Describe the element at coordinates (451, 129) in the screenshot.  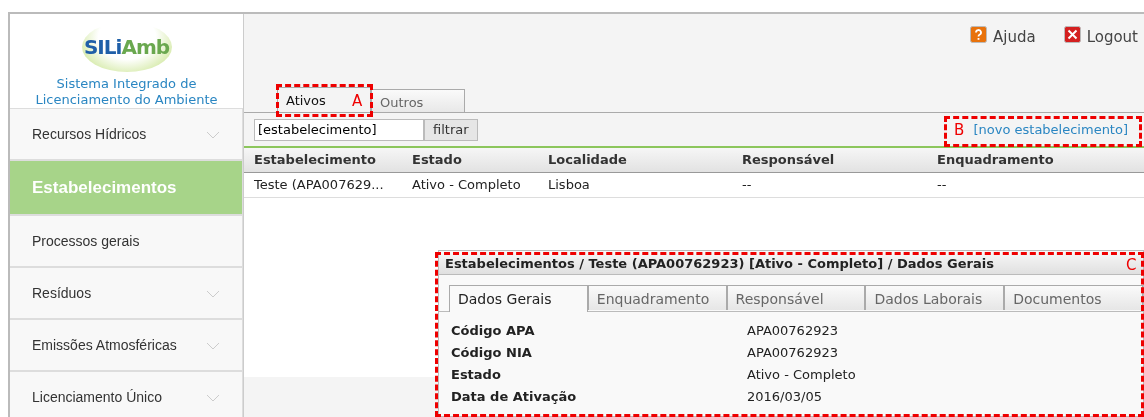
I see `filter-button: filtrar` at that location.